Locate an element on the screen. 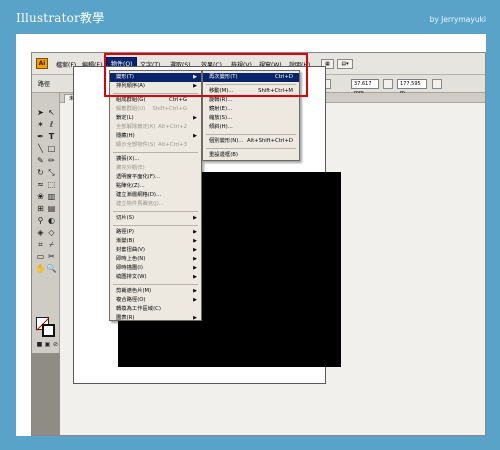 Image resolution: width=500 pixels, height=450 pixels. banner-author: by Jerrymayuki is located at coordinates (457, 19).